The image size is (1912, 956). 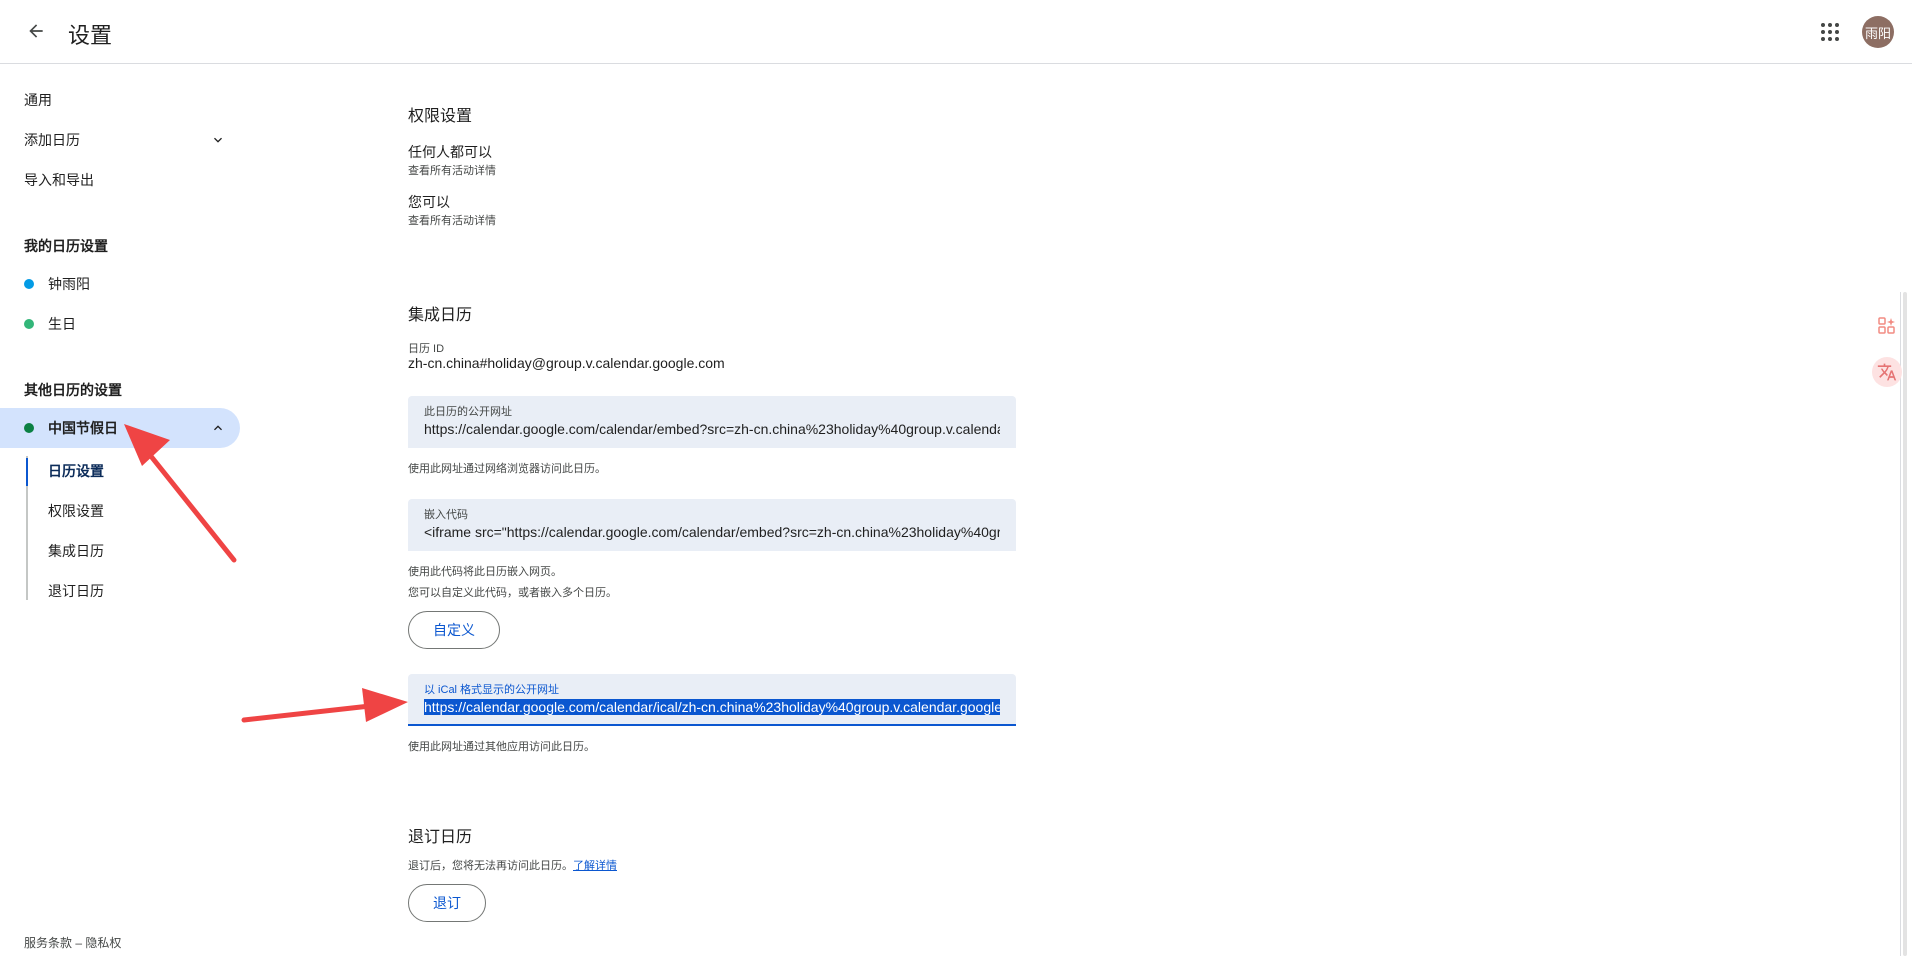 I want to click on sub-nav-active-marker, so click(x=27, y=472).